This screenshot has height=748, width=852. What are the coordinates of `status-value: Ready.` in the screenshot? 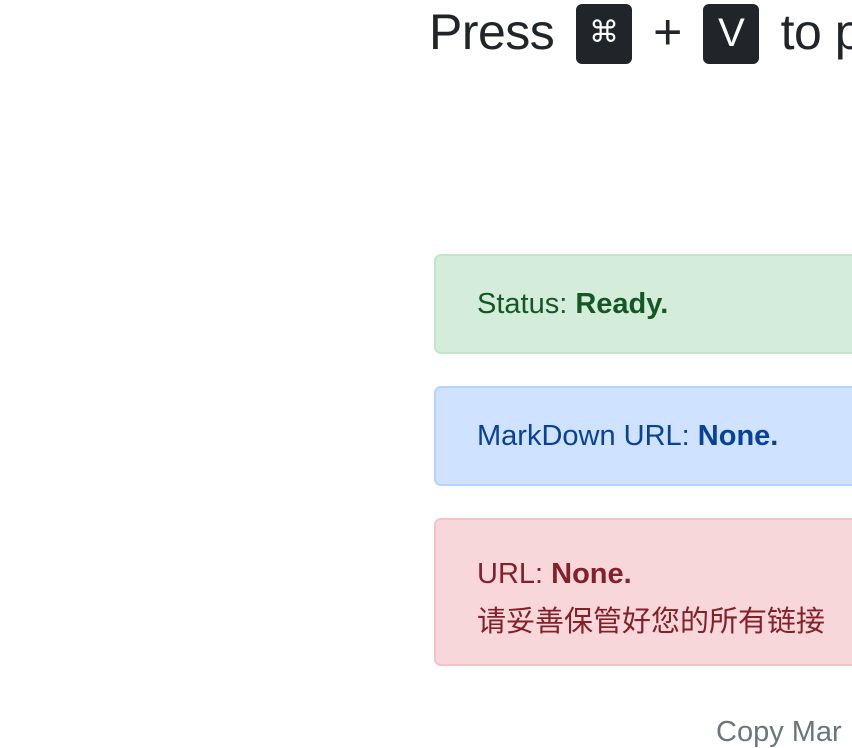 It's located at (622, 304).